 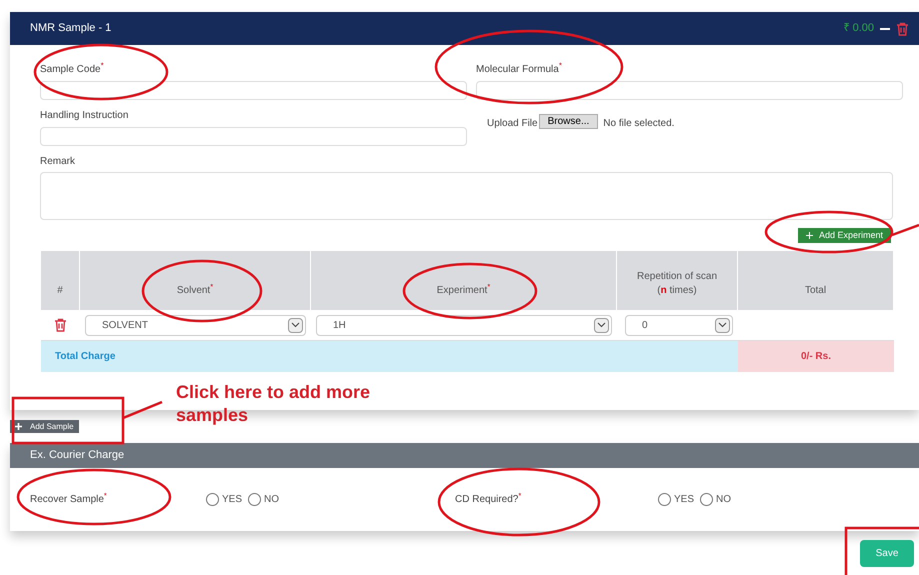 What do you see at coordinates (677, 280) in the screenshot?
I see `column-header: Repetition of scan (n times)` at bounding box center [677, 280].